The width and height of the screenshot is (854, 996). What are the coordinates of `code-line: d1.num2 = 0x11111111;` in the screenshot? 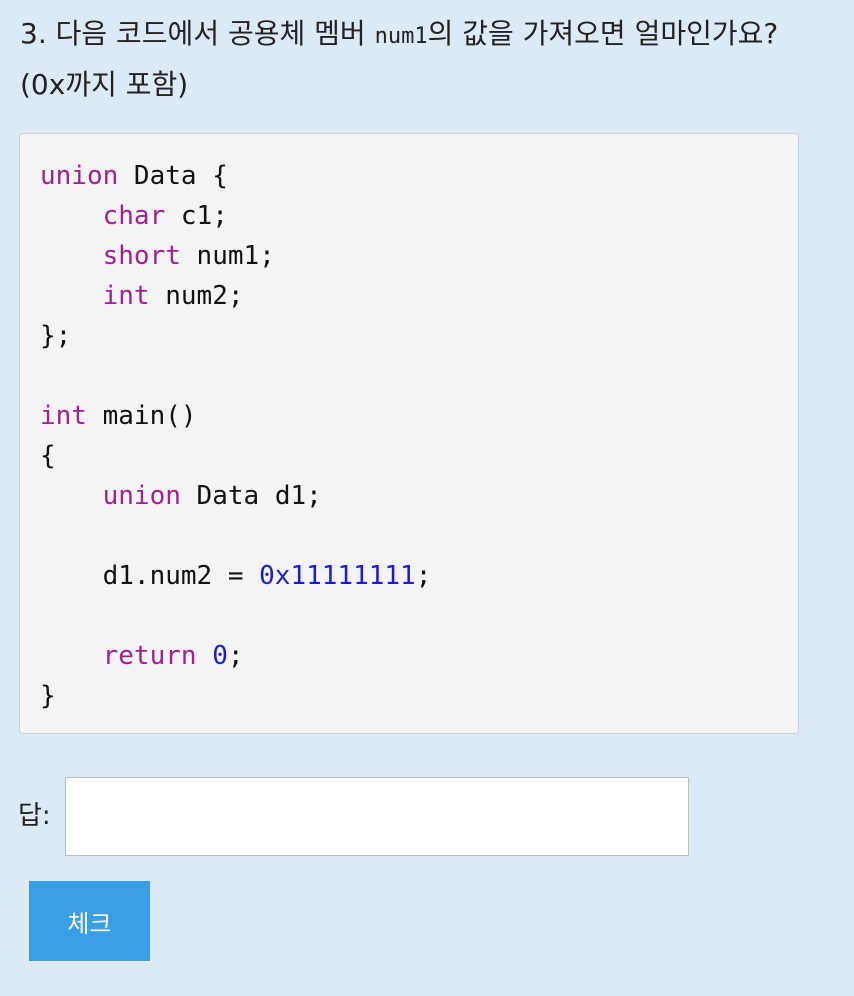 It's located at (409, 576).